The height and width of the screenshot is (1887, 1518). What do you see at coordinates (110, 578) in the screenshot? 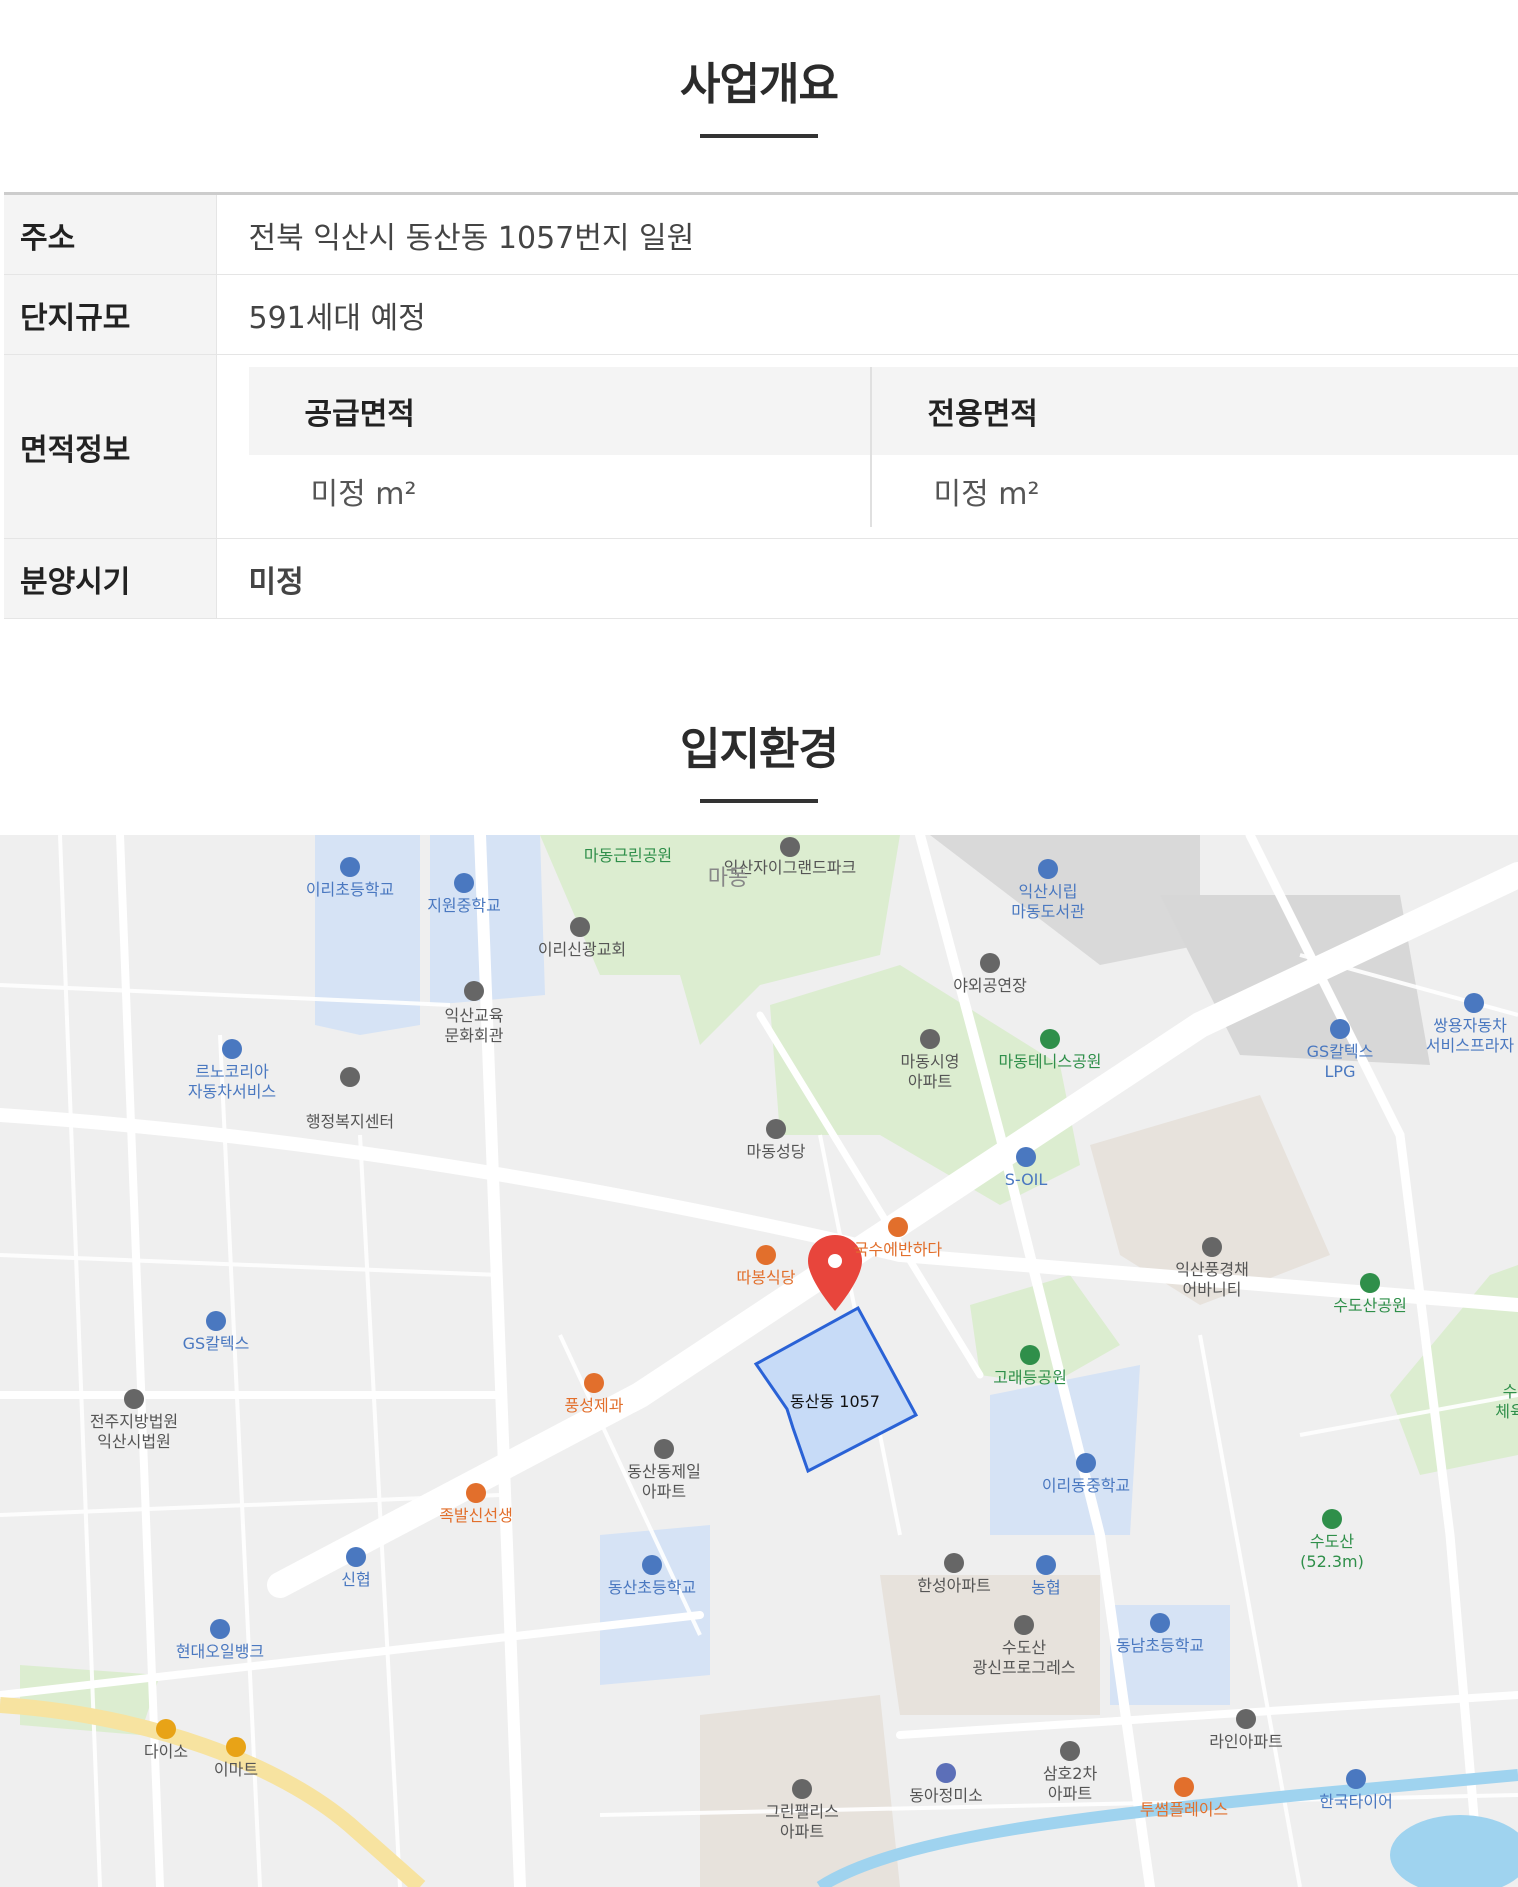
I see `sale-period-label: 분양시기` at bounding box center [110, 578].